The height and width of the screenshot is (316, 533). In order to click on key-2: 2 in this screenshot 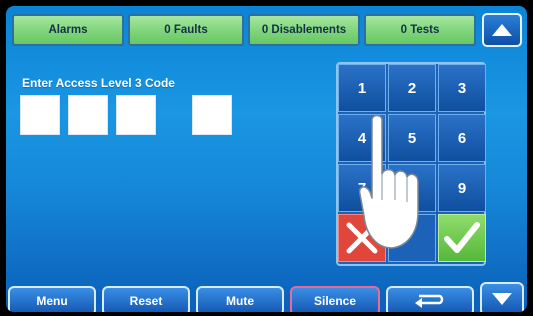, I will do `click(412, 88)`.